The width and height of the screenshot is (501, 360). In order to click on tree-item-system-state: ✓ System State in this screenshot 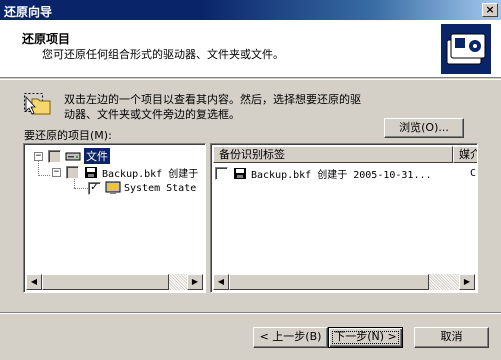, I will do `click(142, 188)`.